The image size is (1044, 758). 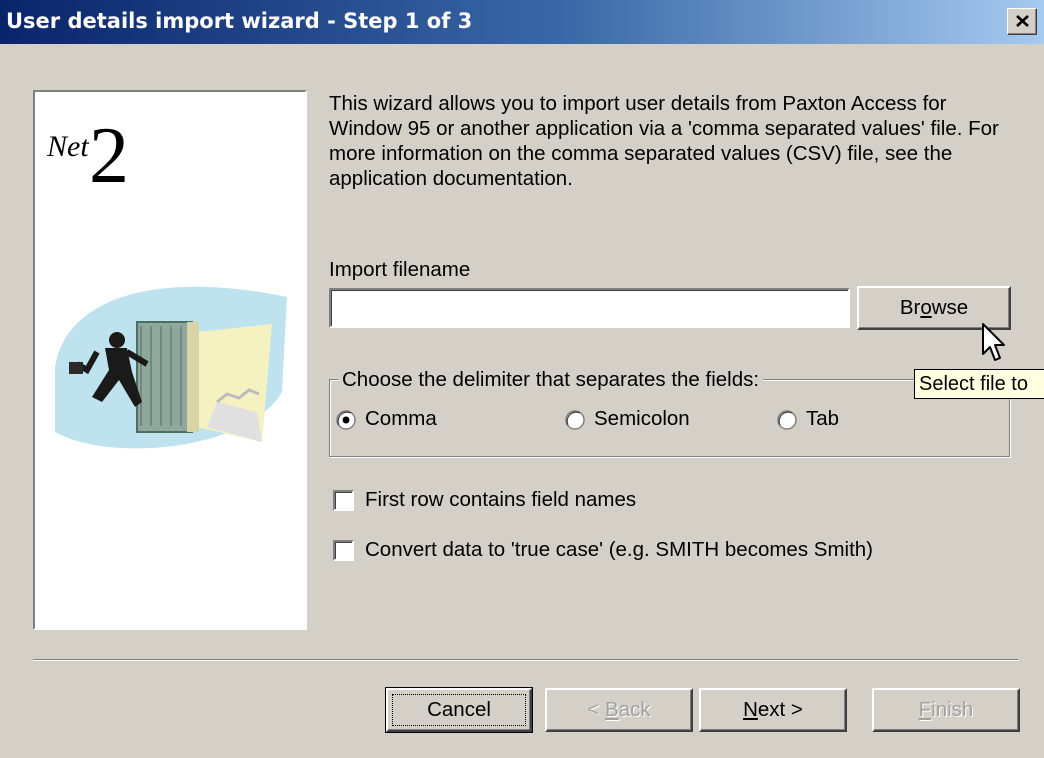 I want to click on browse-button-label: Browse, so click(x=934, y=307).